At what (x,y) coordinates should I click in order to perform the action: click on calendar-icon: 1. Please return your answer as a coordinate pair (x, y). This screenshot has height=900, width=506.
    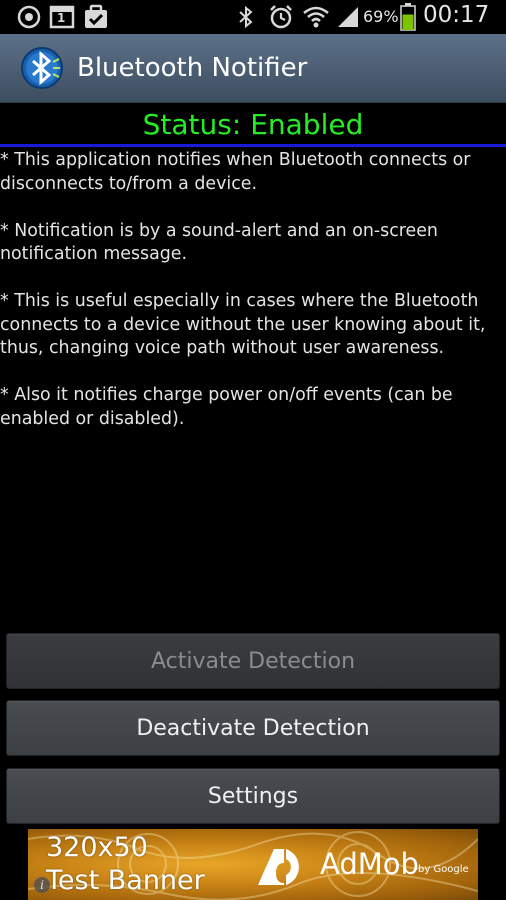
    Looking at the image, I should click on (62, 17).